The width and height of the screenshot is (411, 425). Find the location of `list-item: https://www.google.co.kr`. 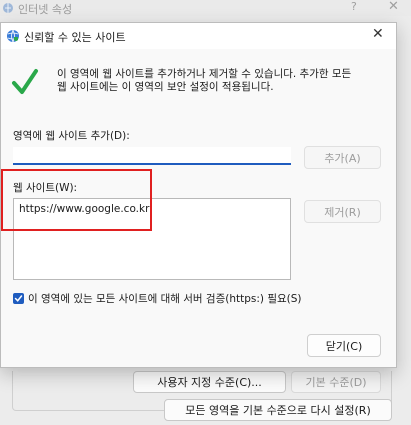

list-item: https://www.google.co.kr is located at coordinates (84, 209).